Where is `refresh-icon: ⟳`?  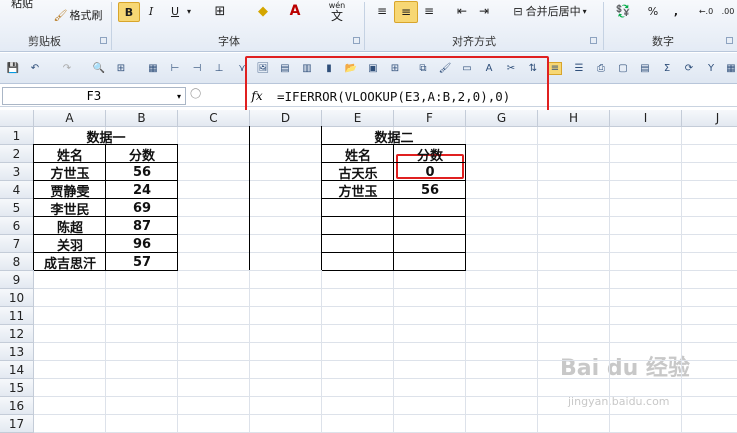 refresh-icon: ⟳ is located at coordinates (689, 68).